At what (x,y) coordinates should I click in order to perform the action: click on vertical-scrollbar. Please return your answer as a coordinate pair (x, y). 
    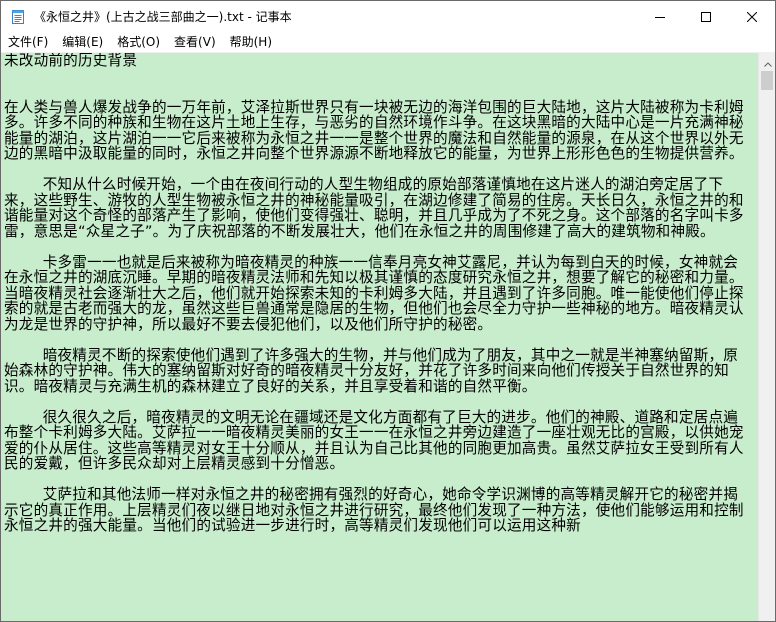
    Looking at the image, I should click on (766, 337).